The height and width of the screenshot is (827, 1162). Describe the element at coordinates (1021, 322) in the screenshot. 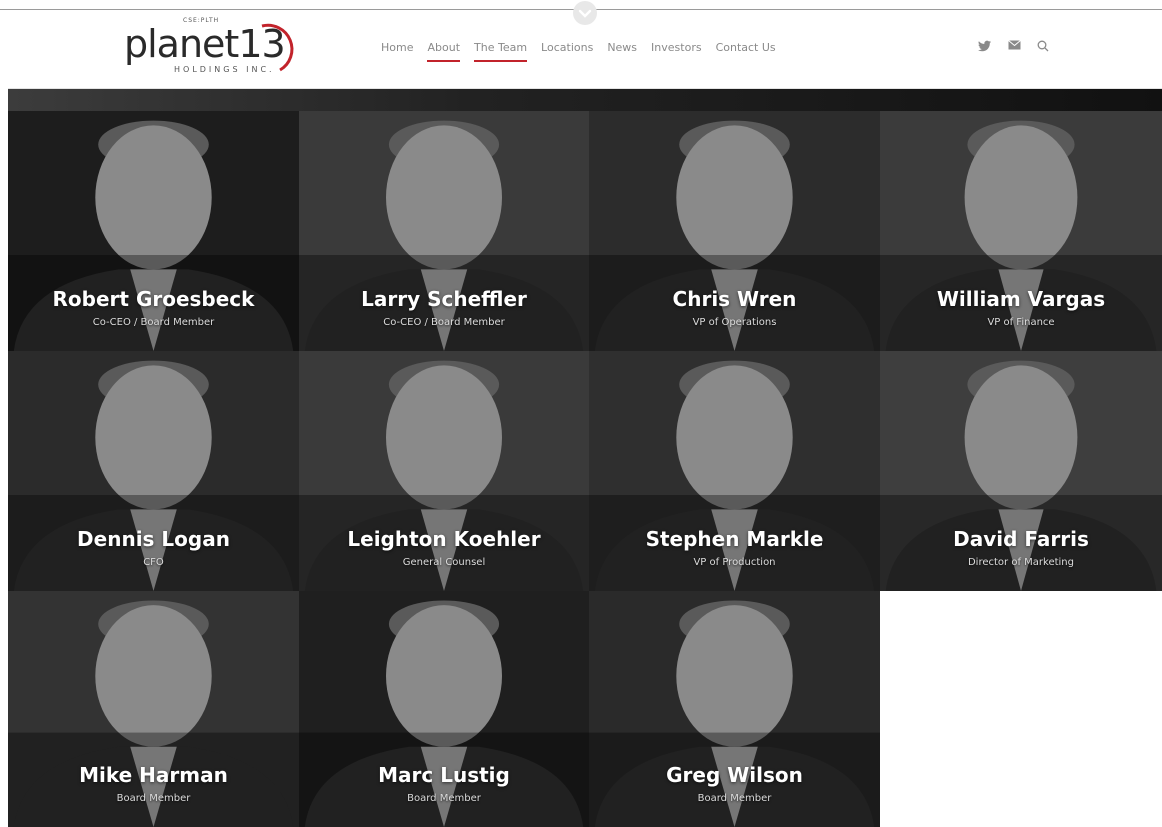

I see `member-role: VP of Finance` at that location.